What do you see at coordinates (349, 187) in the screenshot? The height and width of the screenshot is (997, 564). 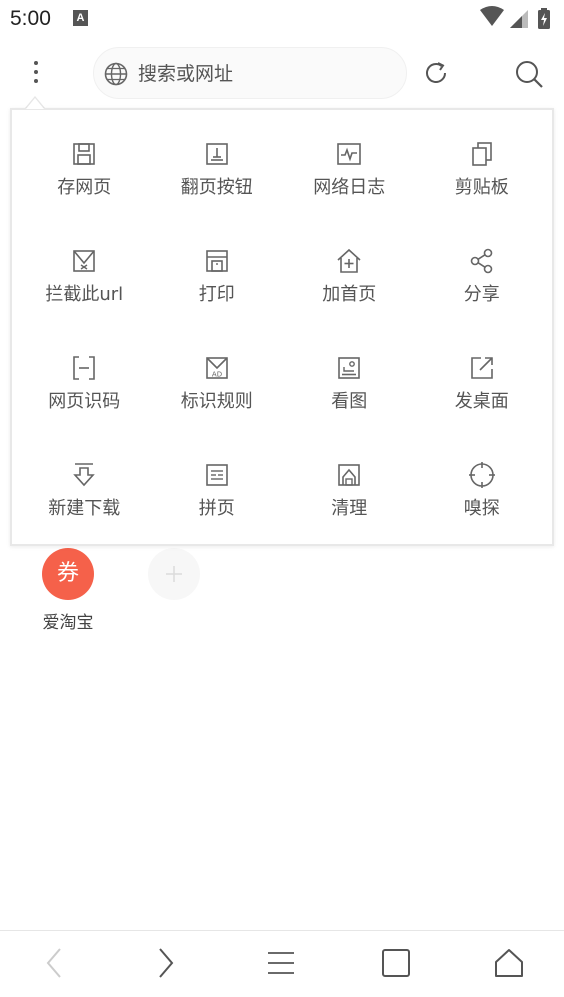 I see `menu-item-label: 网络日志` at bounding box center [349, 187].